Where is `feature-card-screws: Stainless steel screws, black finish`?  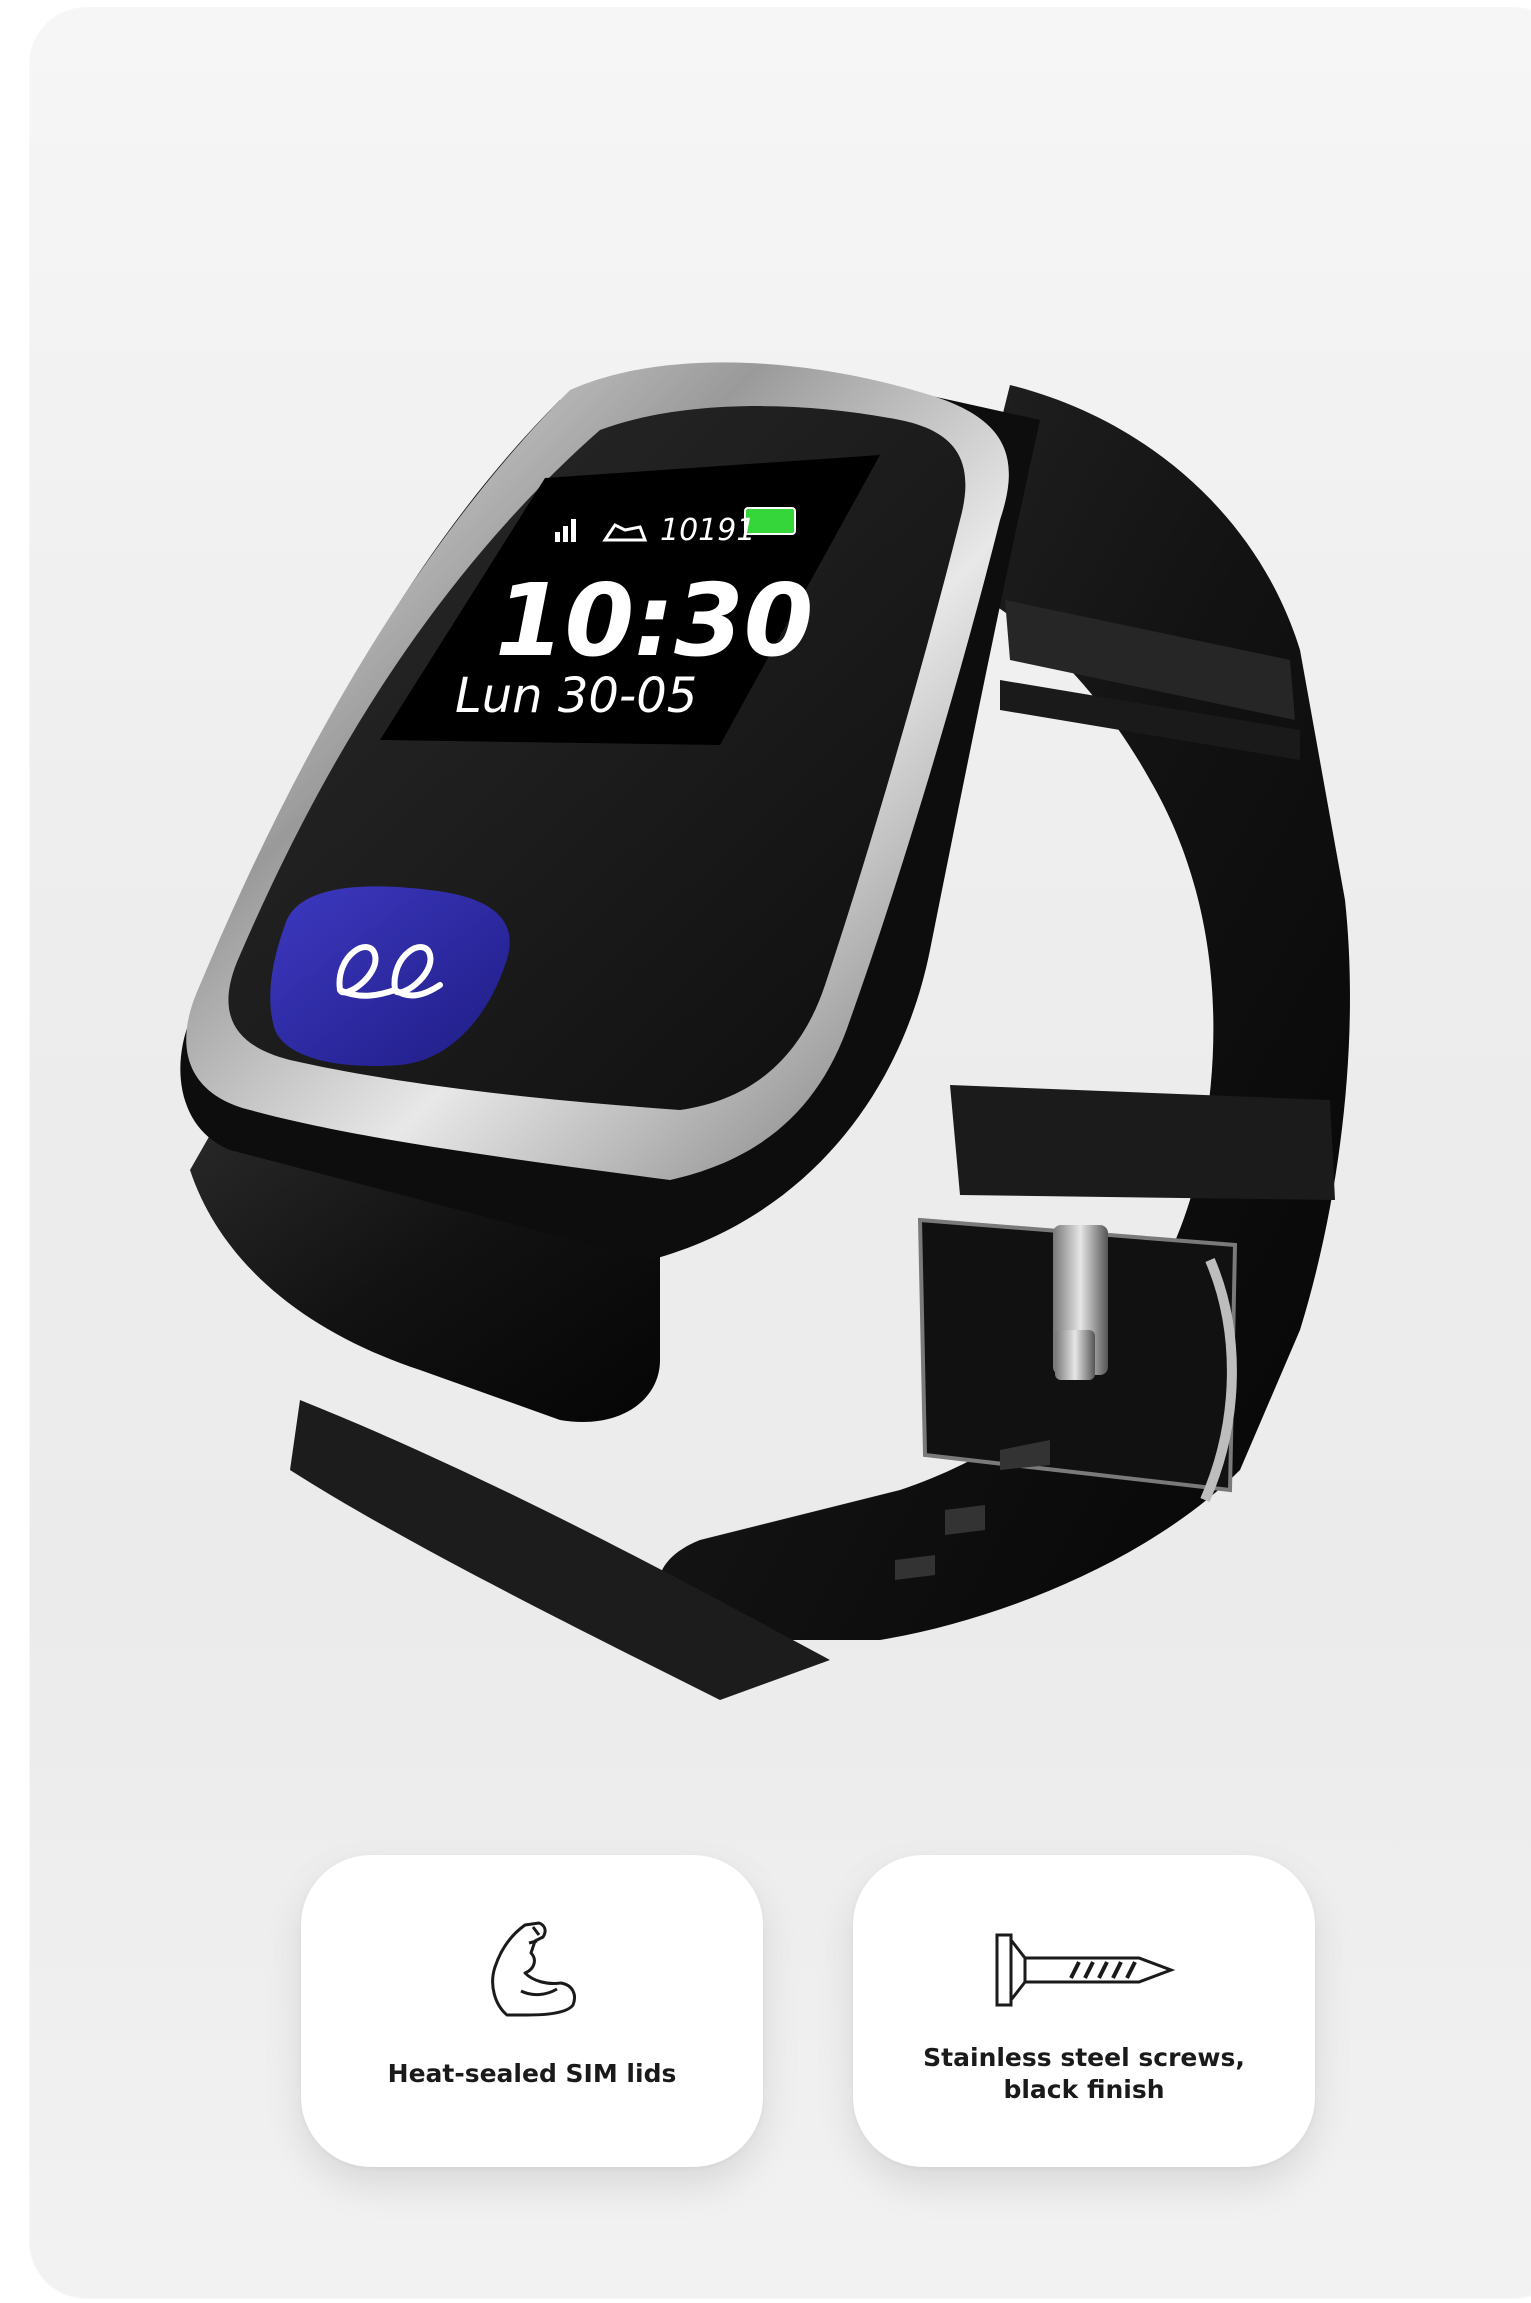
feature-card-screws: Stainless steel screws, black finish is located at coordinates (1084, 2011).